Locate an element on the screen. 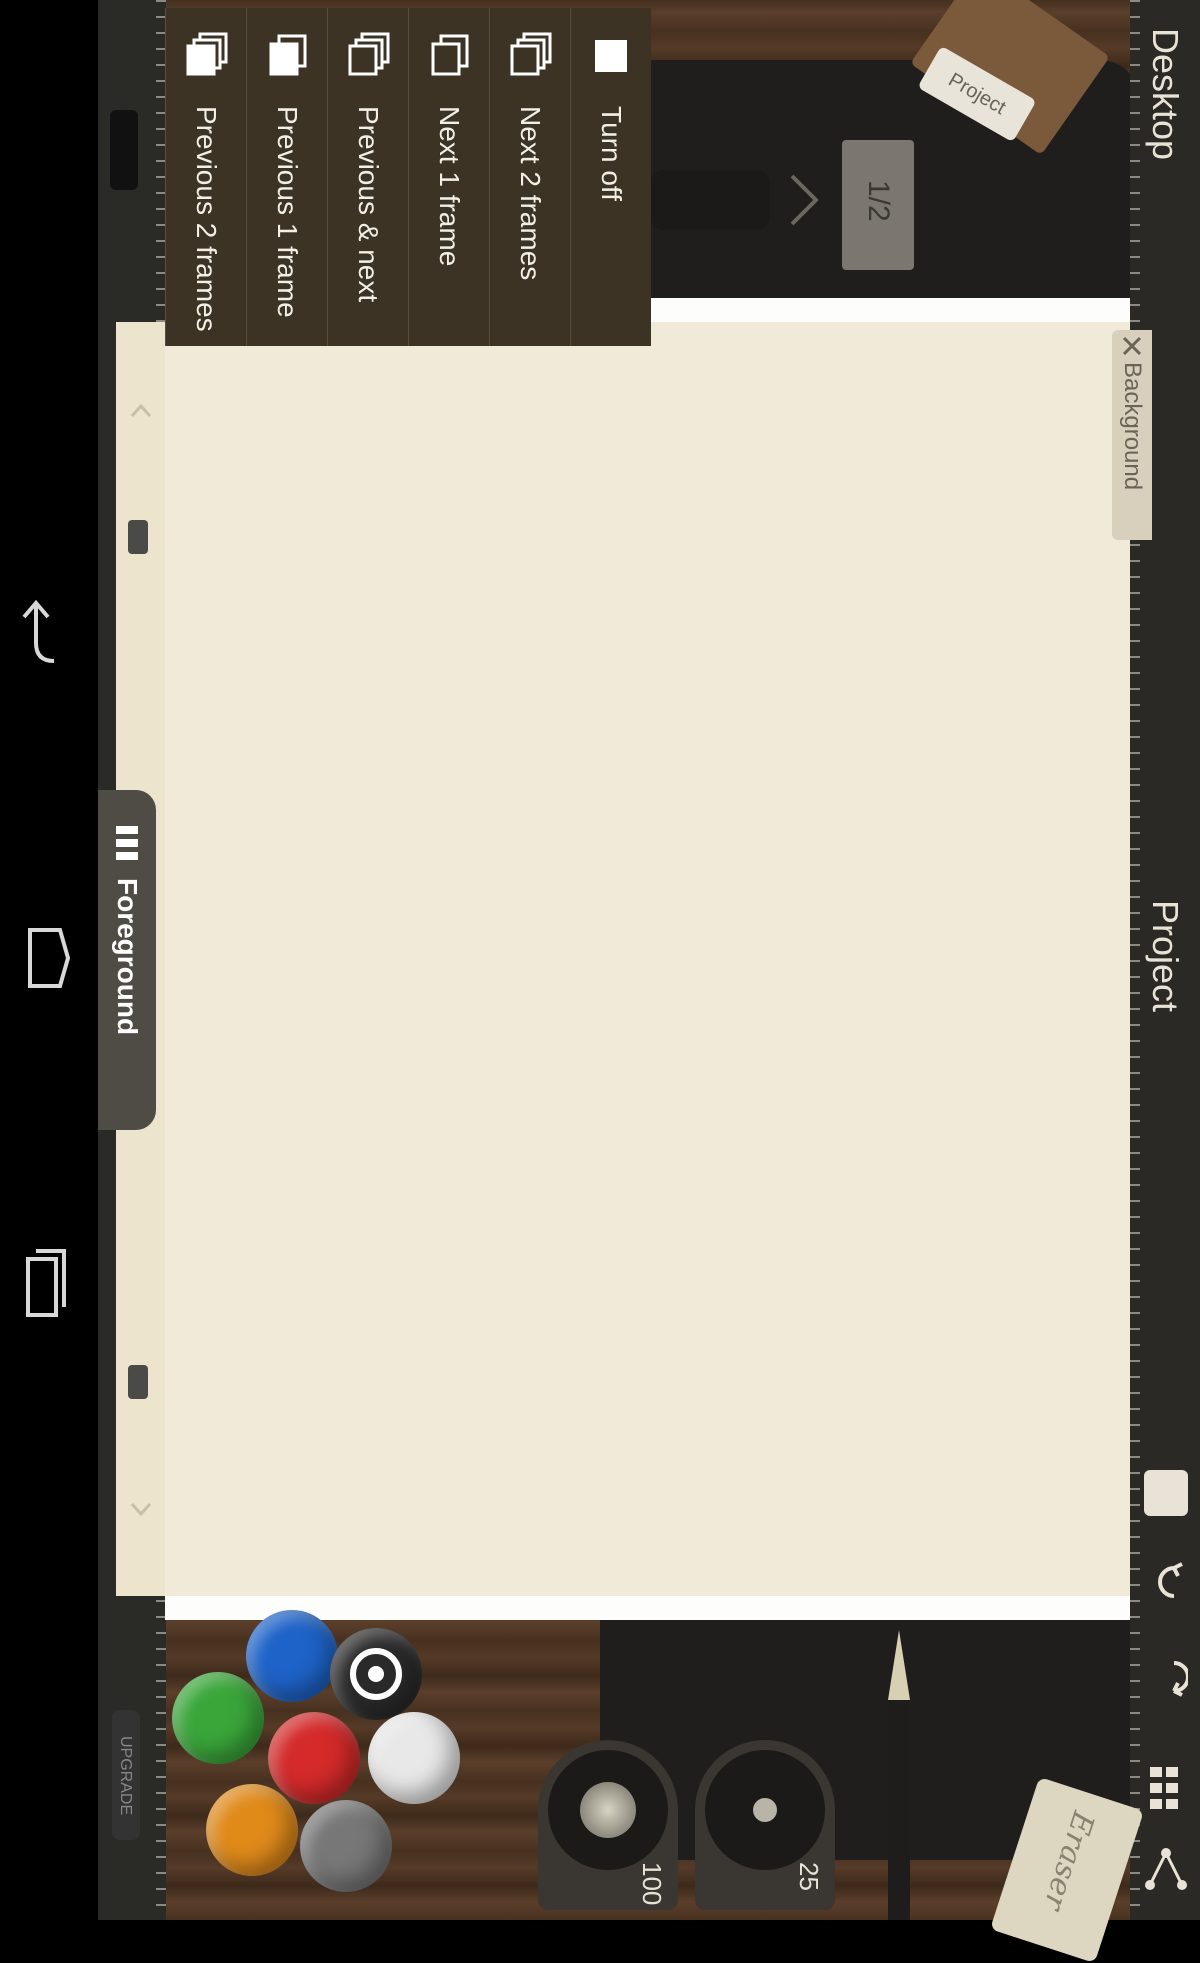 The image size is (1200, 1963). color-cup-white is located at coordinates (414, 1758).